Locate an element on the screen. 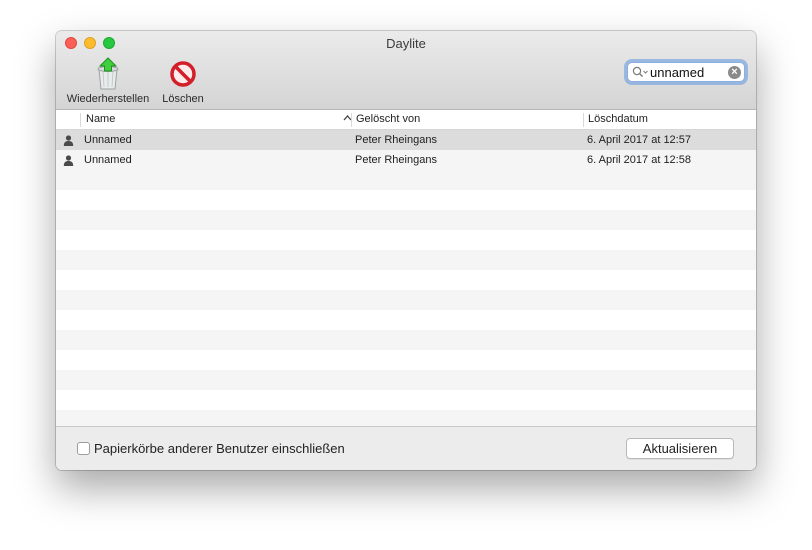  refresh-button: Aktualisieren is located at coordinates (680, 448).